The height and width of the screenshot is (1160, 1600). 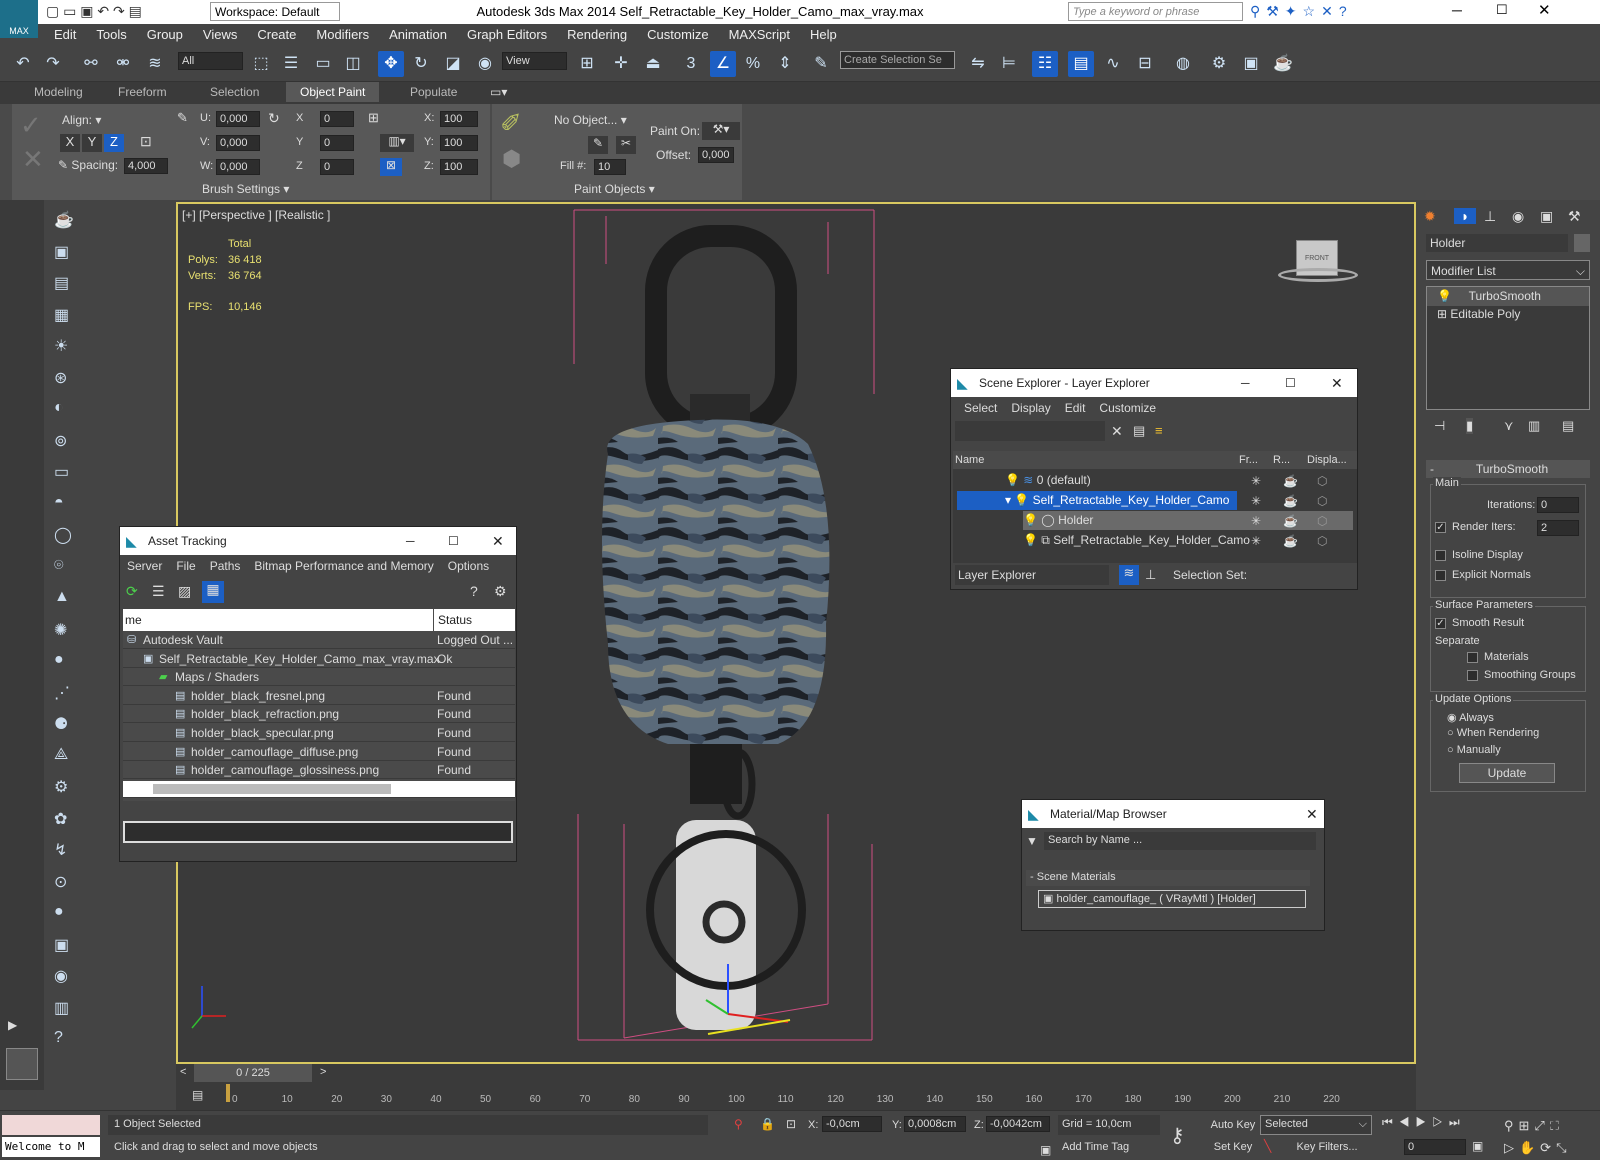 What do you see at coordinates (1154, 383) in the screenshot?
I see `scene-explorer-titlebar: ◣ Scene Explorer - Layer Explorer ─ ☐ ✕` at bounding box center [1154, 383].